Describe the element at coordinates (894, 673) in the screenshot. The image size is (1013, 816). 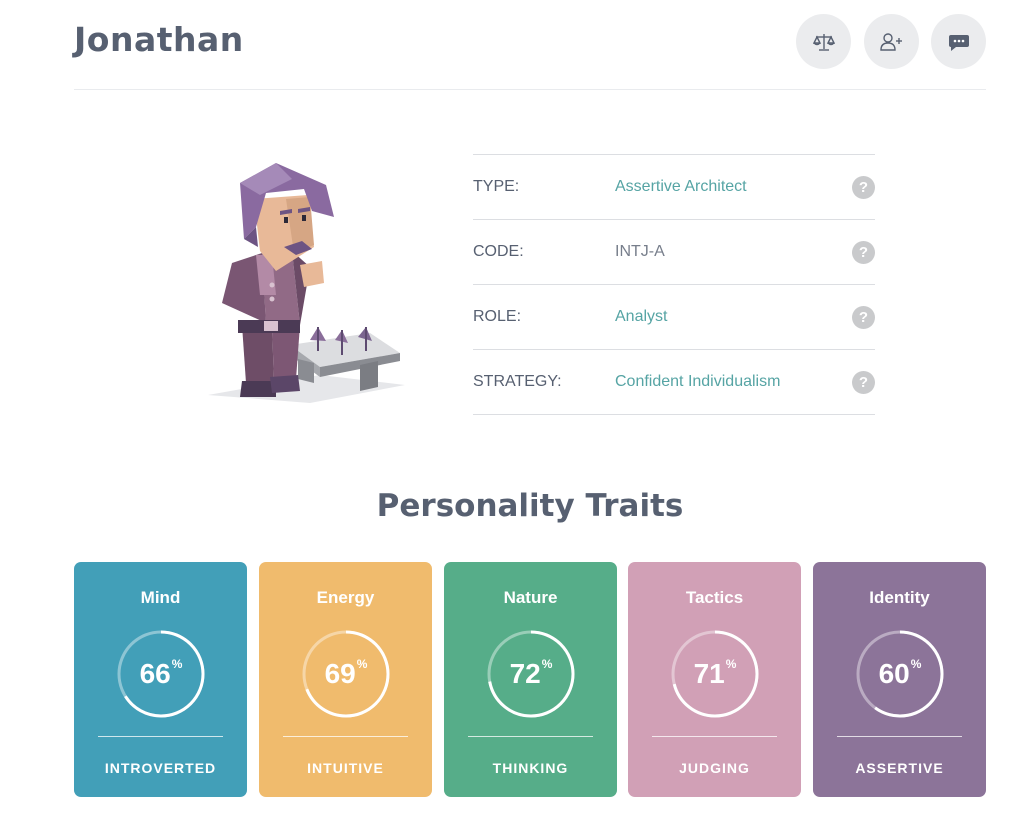
I see `trait-percent-value: 60` at that location.